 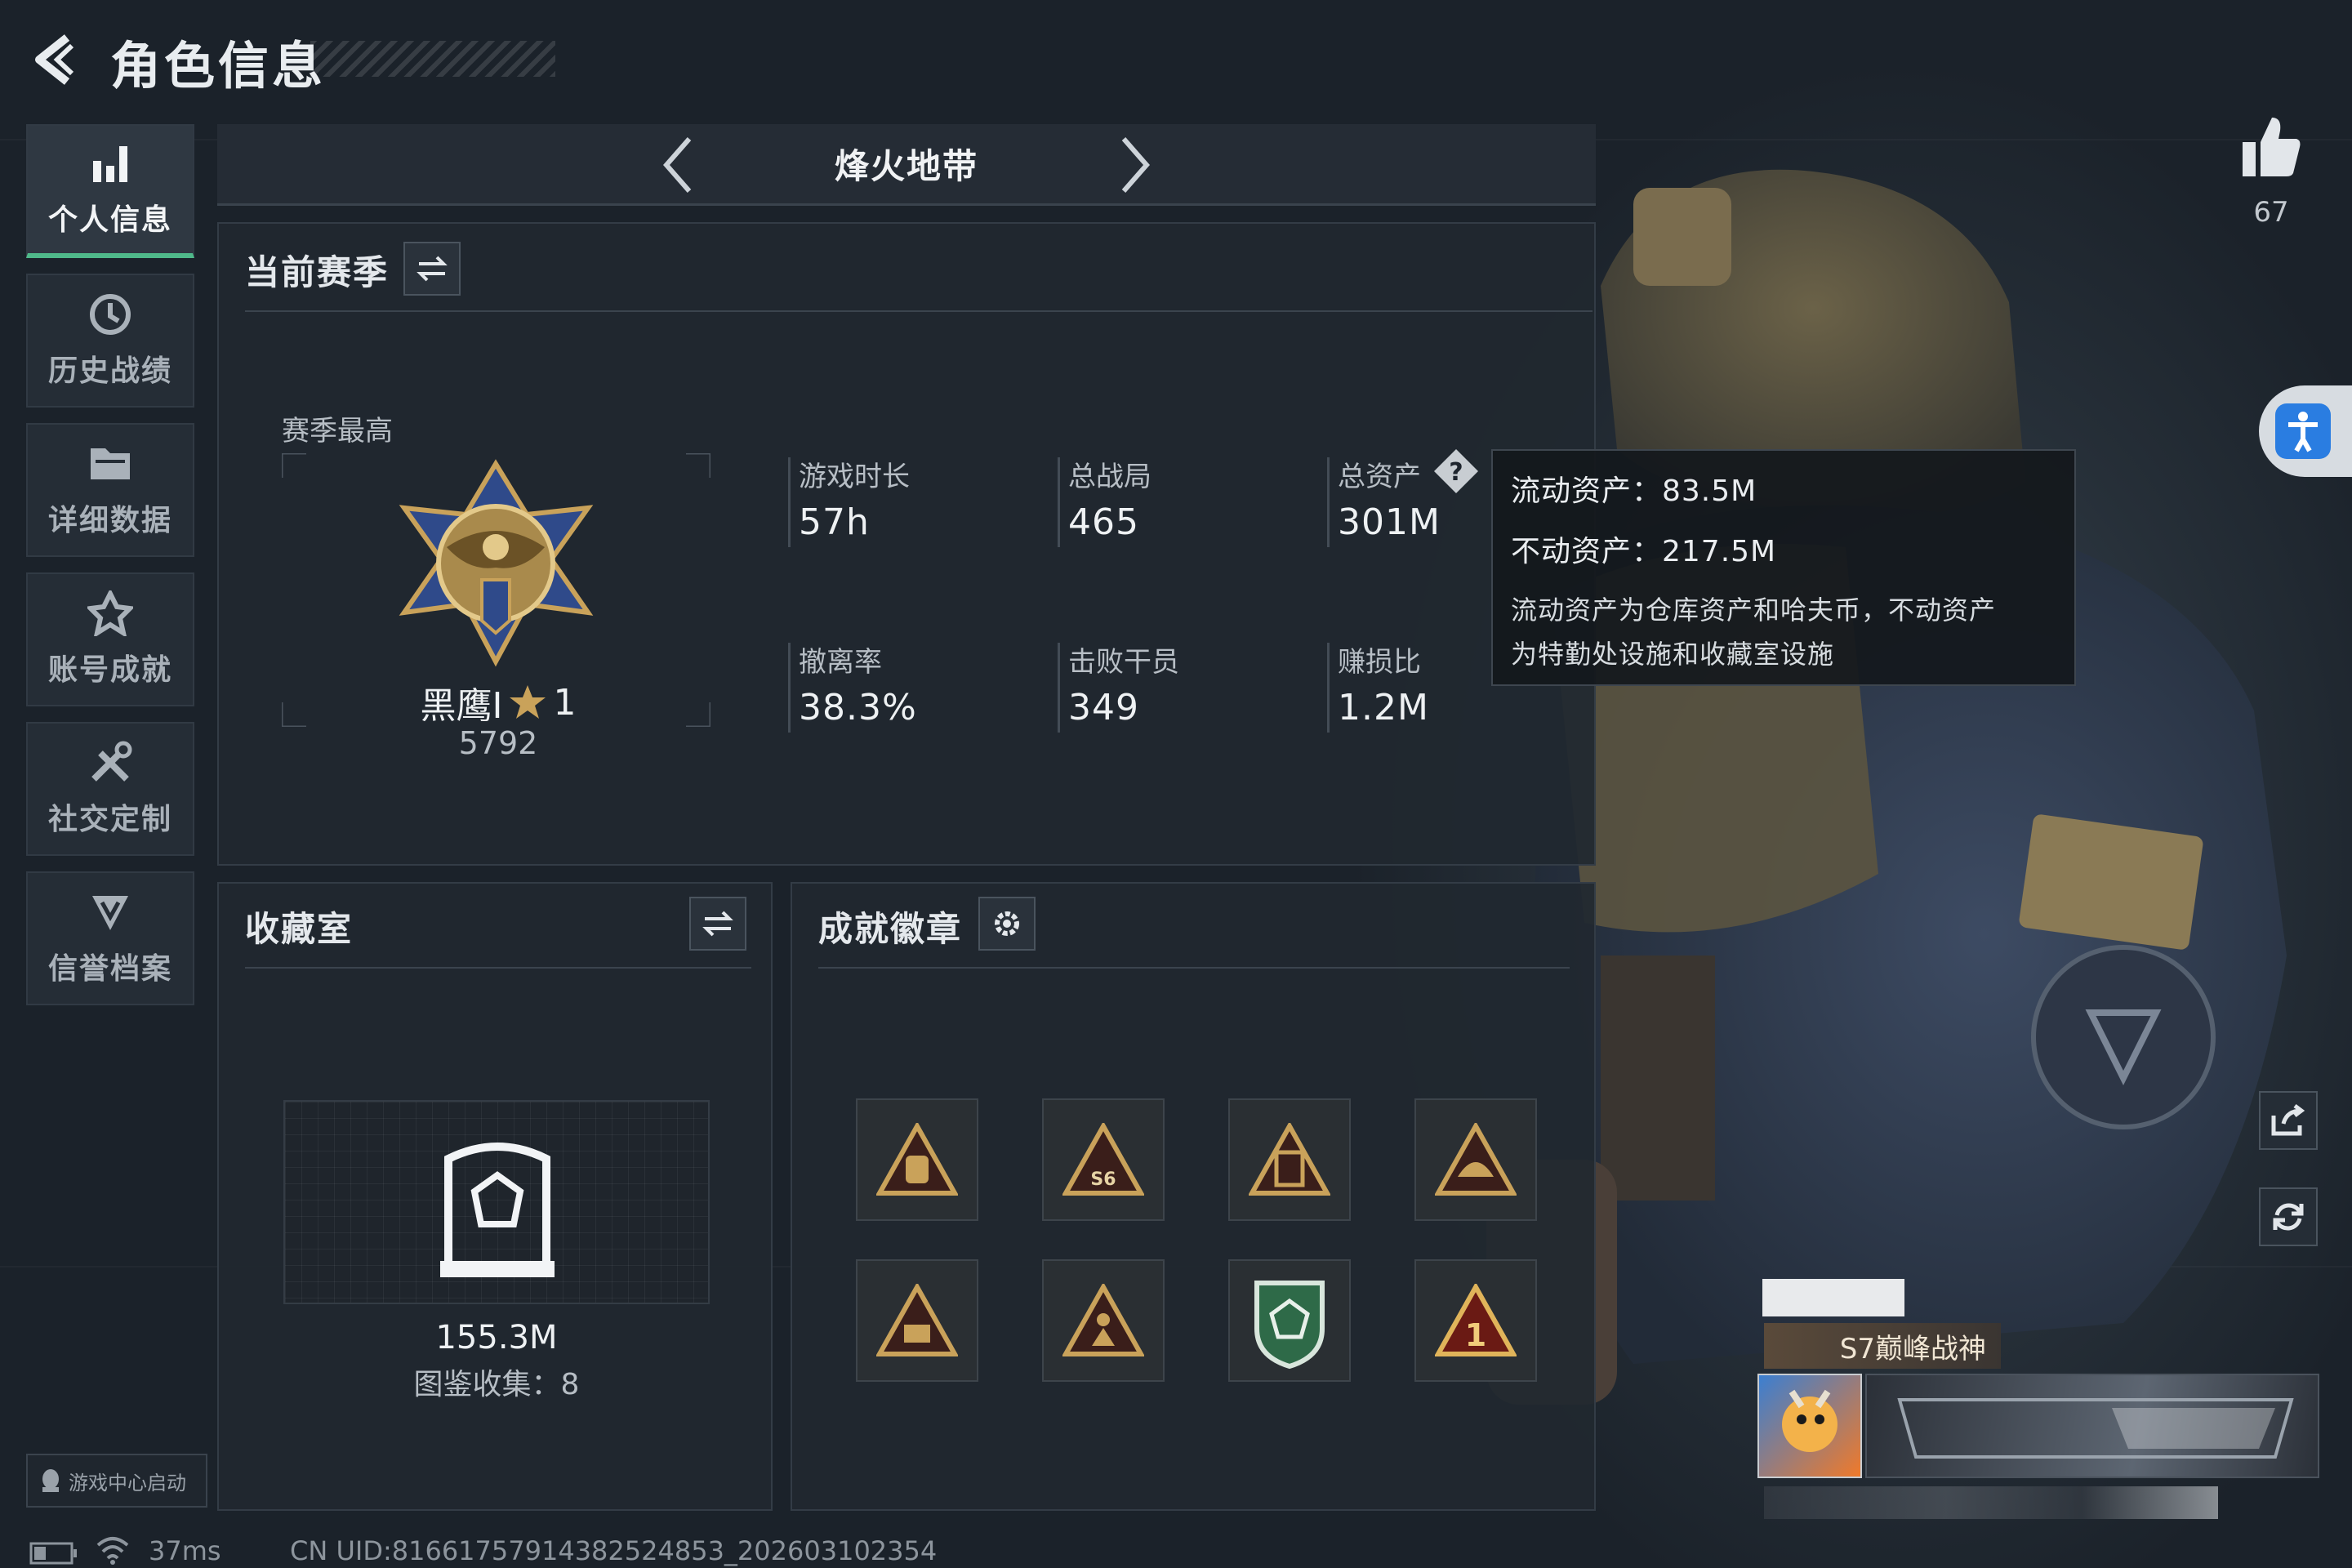 What do you see at coordinates (1103, 522) in the screenshot?
I see `stat-total-matches-value: 465` at bounding box center [1103, 522].